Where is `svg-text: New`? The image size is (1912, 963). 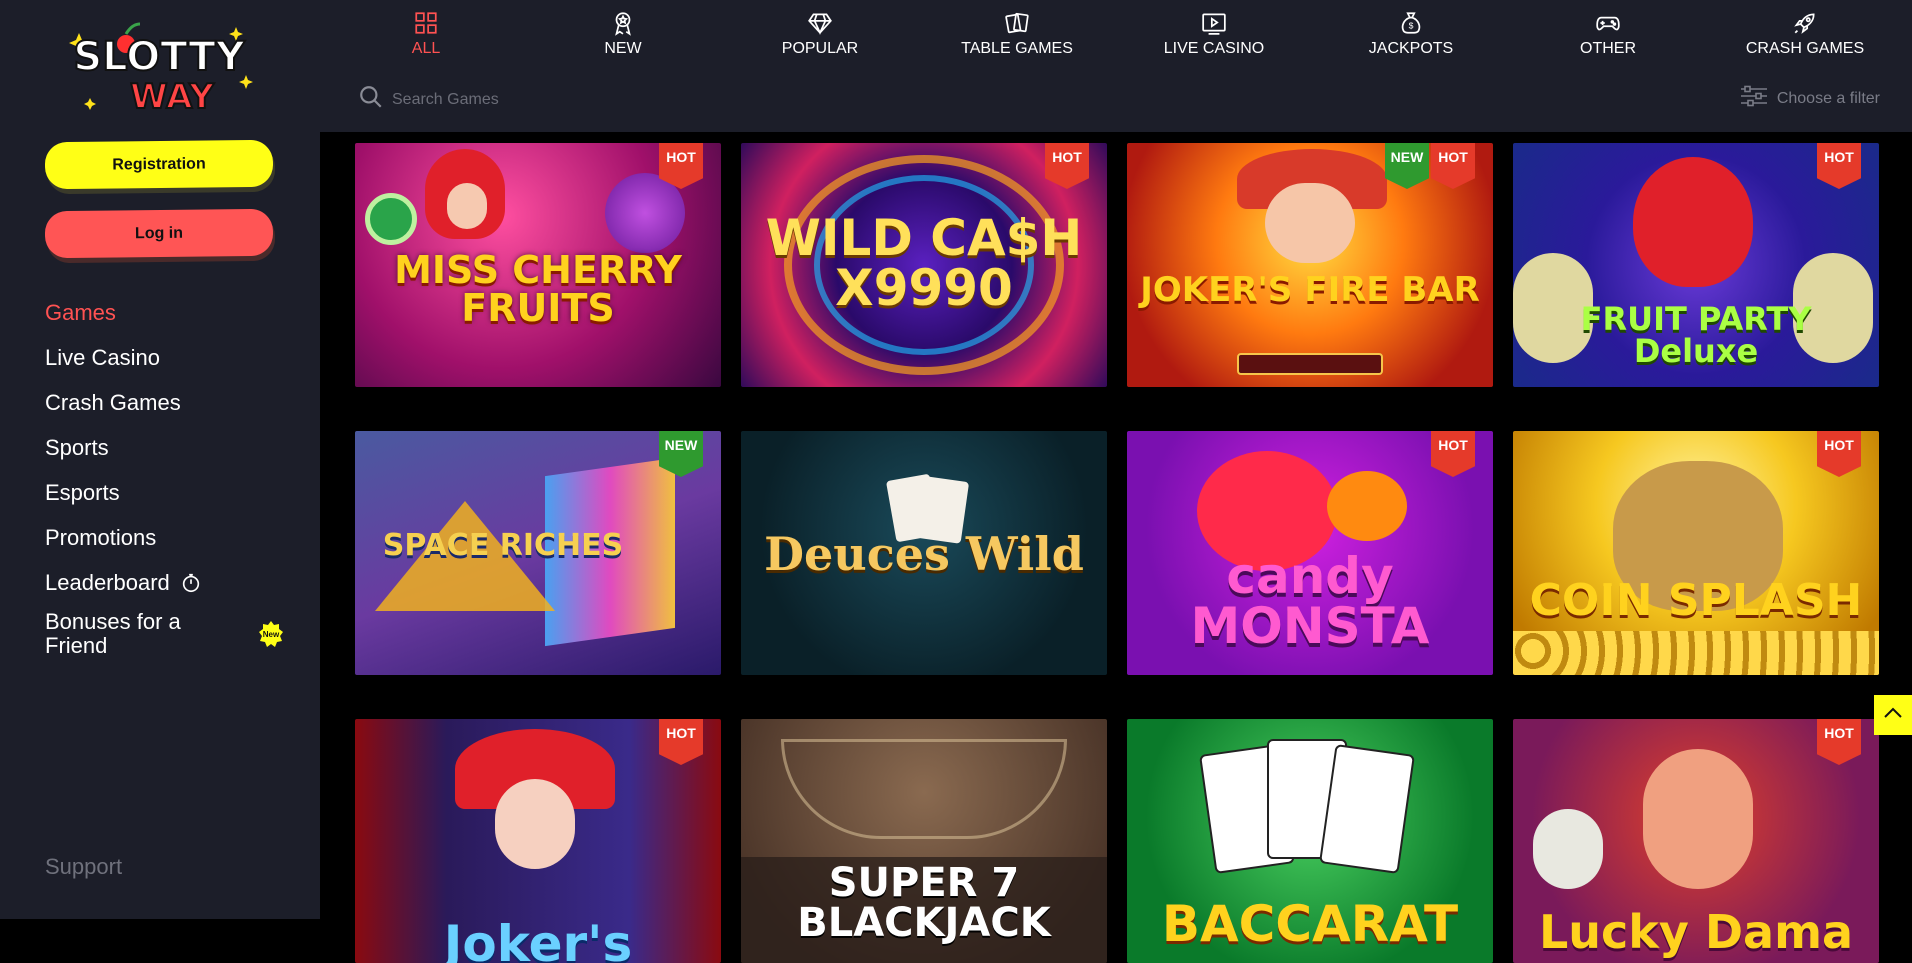 svg-text: New is located at coordinates (271, 634).